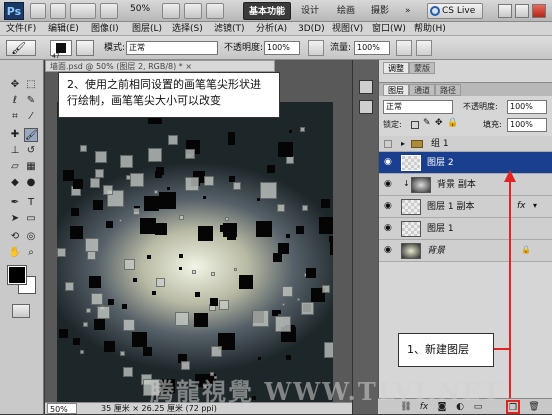 This screenshot has width=552, height=415. I want to click on tool-preset-picker: 🖌, so click(21, 48).